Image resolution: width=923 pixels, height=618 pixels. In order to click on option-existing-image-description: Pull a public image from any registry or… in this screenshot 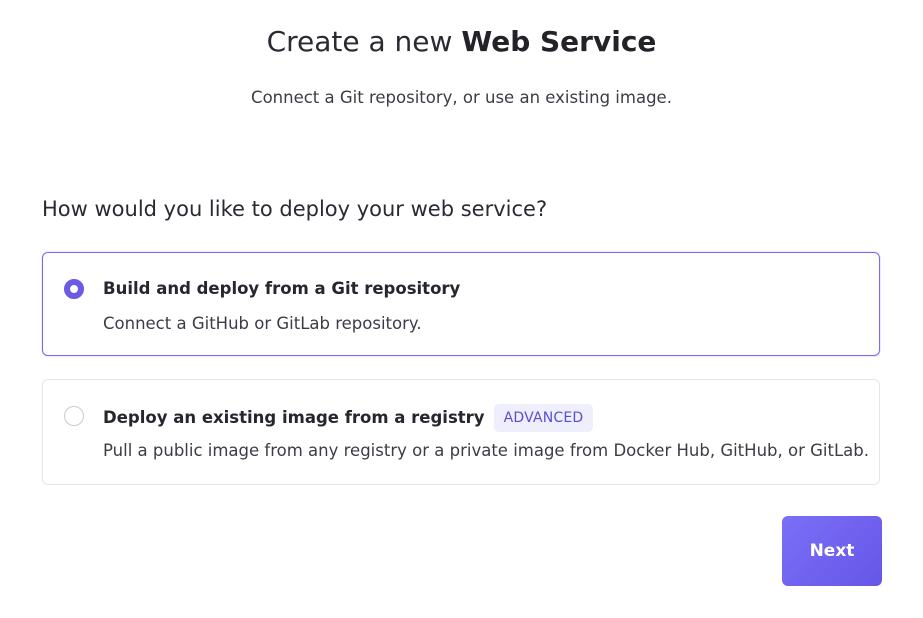, I will do `click(486, 450)`.